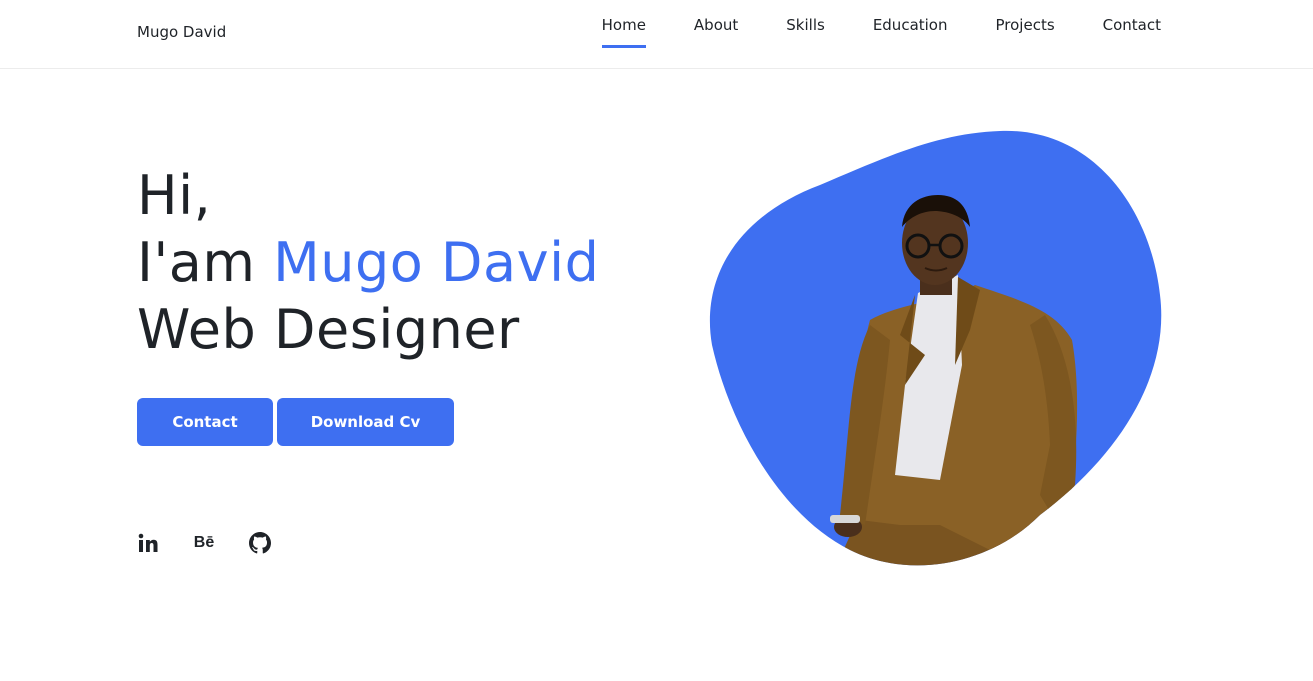 This screenshot has width=1313, height=681. I want to click on nav-contact: Contact, so click(1132, 31).